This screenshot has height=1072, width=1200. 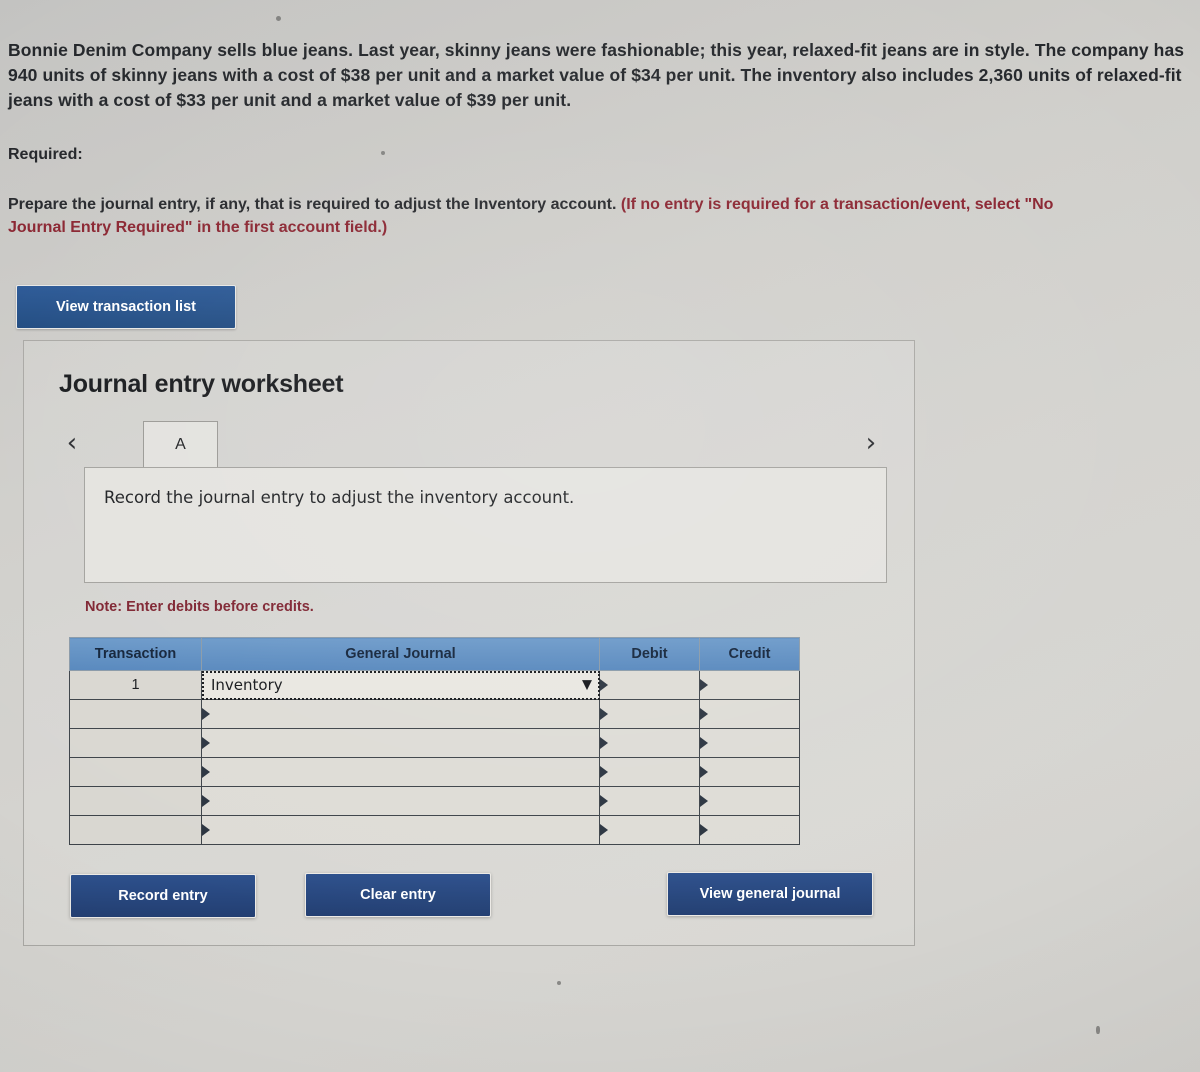 I want to click on record-entry-button: Record entry, so click(x=163, y=896).